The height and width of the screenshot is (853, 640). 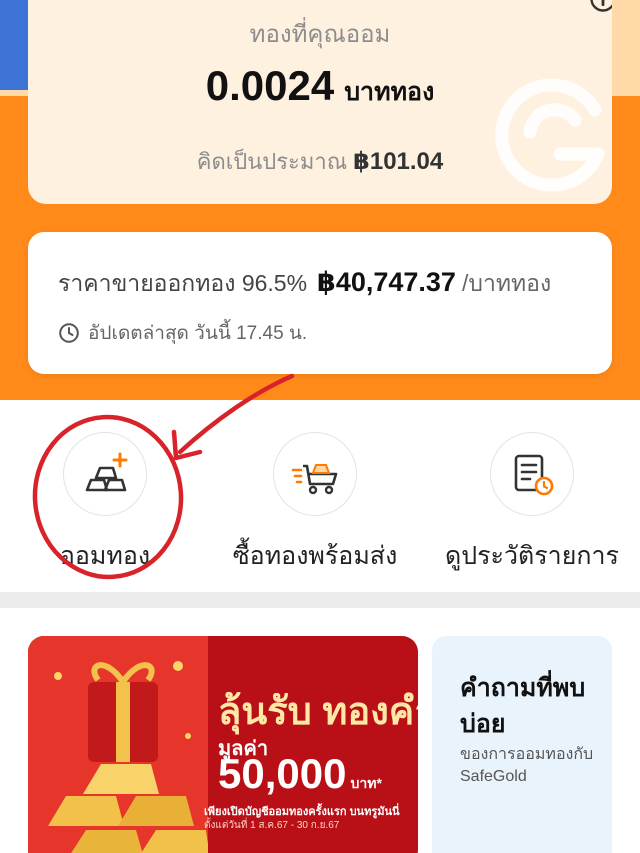 I want to click on promo-amount-row: 50,000 บาท*, so click(x=300, y=774).